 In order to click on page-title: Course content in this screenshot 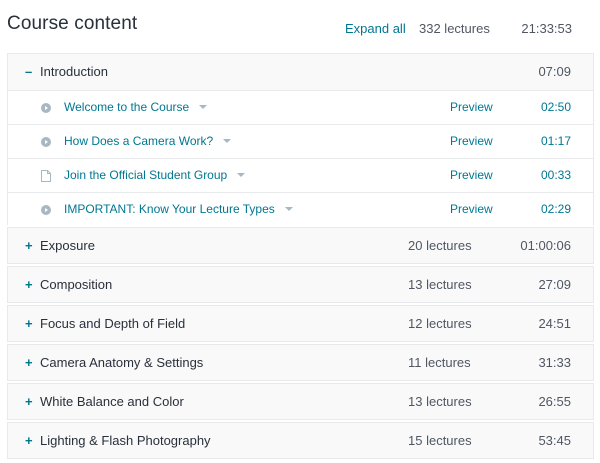, I will do `click(72, 23)`.